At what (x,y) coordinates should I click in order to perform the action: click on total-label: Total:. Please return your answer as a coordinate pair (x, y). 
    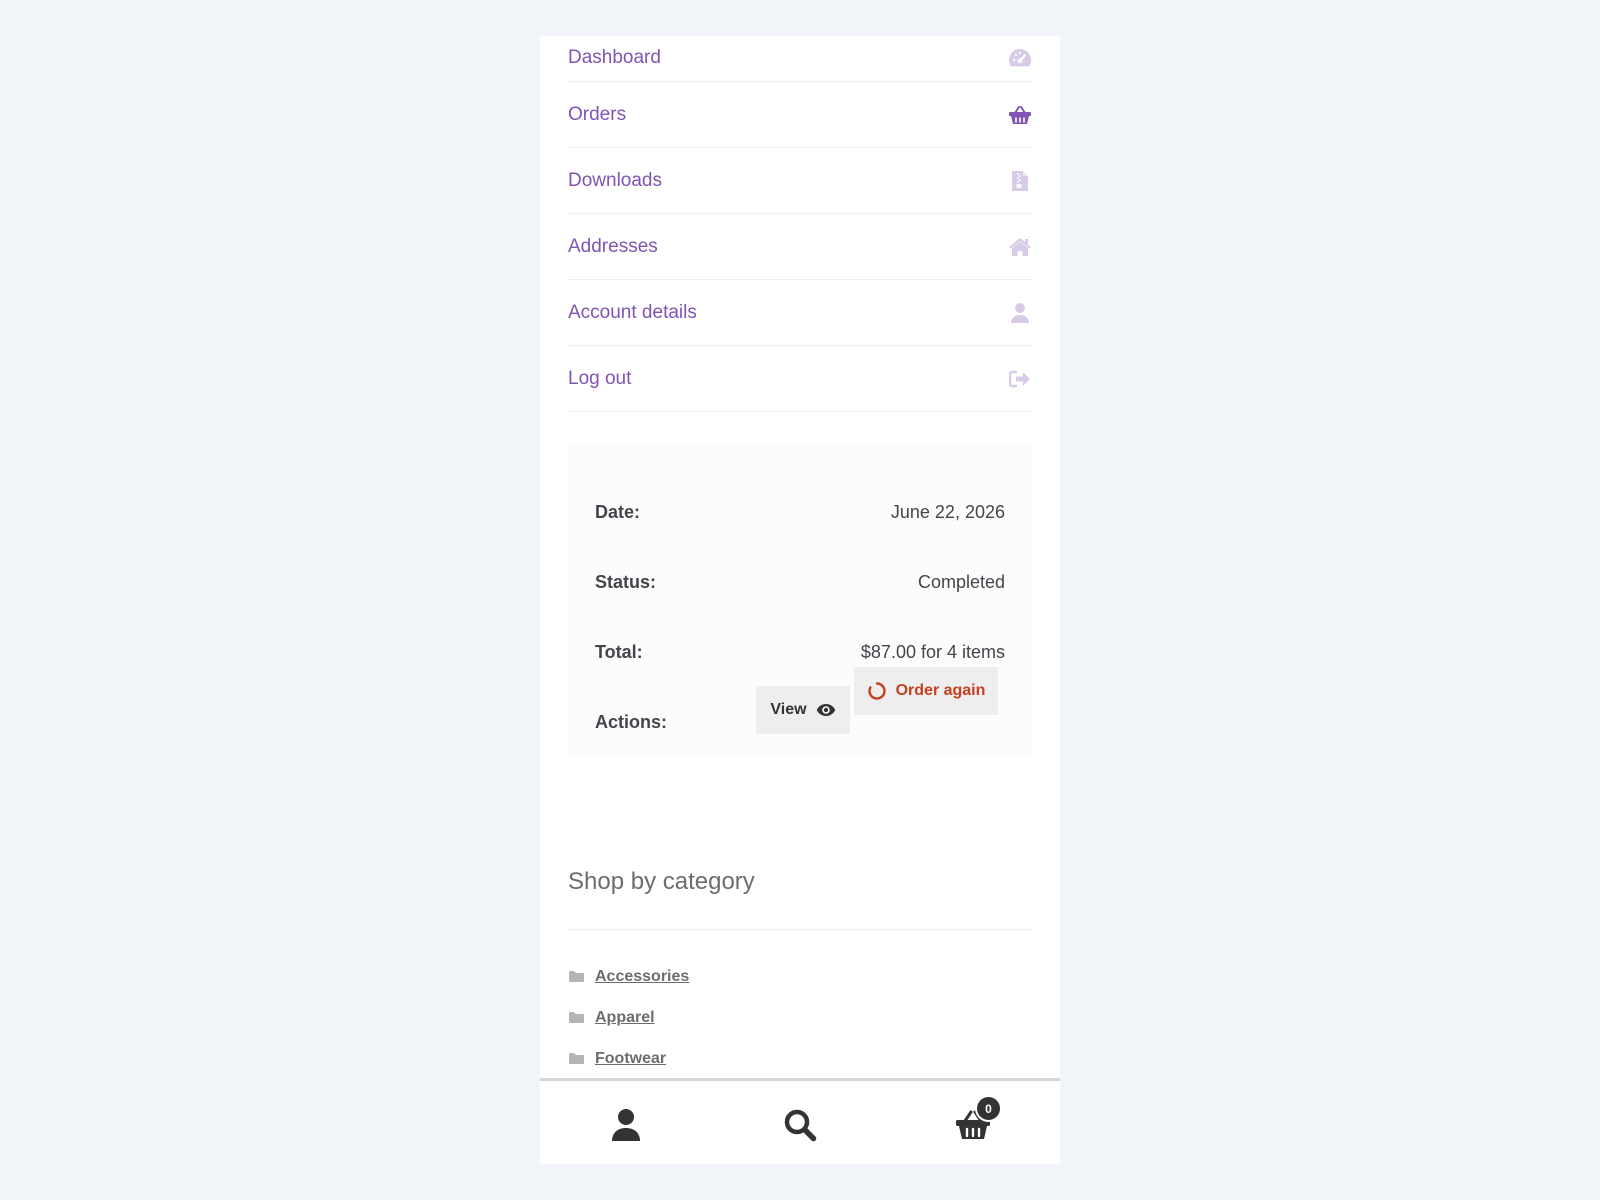
    Looking at the image, I should click on (619, 651).